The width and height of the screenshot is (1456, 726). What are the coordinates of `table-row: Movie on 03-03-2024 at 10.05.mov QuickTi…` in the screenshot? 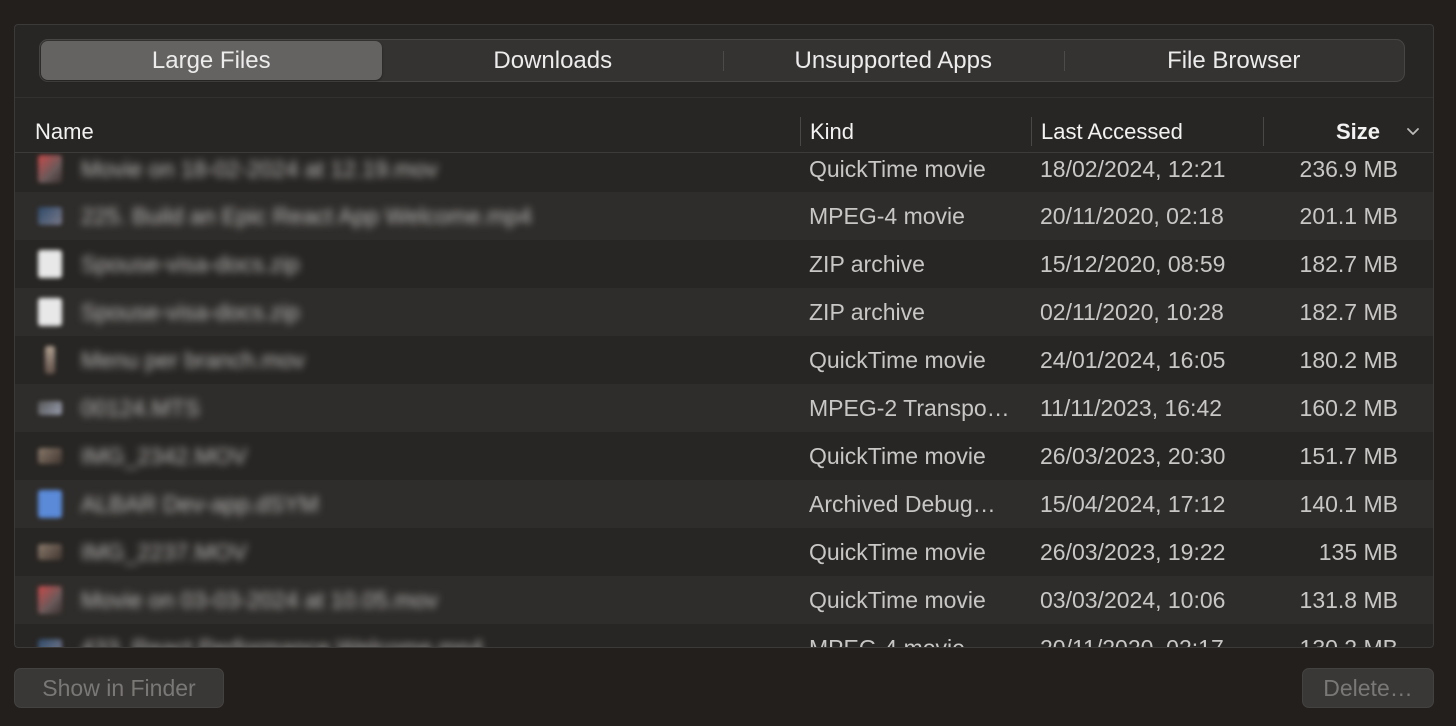 It's located at (724, 600).